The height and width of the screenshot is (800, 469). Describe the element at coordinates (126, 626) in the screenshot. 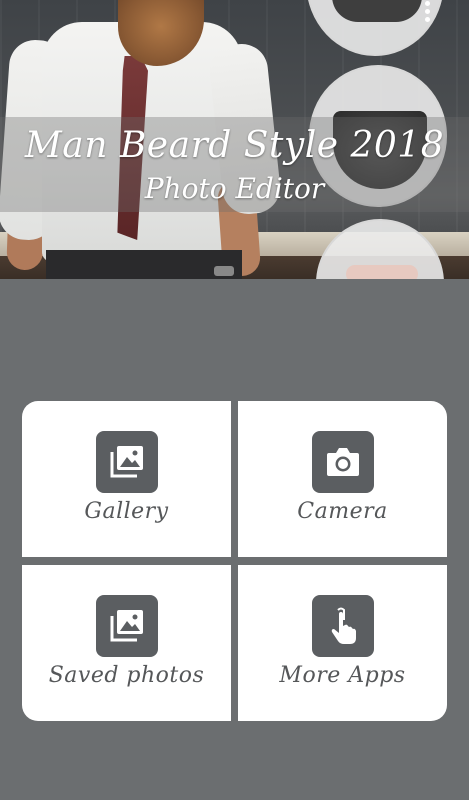

I see `saved-photos-icon` at that location.